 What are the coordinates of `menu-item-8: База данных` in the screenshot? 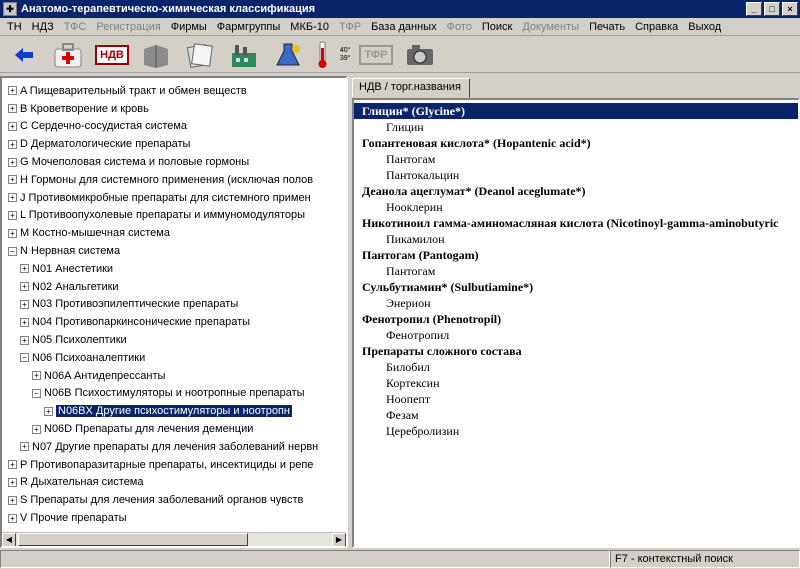 It's located at (404, 27).